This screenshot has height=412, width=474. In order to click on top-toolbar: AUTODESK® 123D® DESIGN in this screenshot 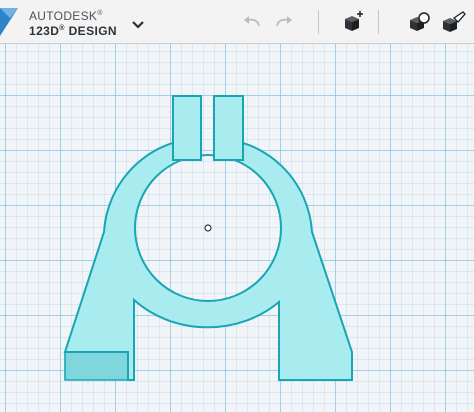, I will do `click(237, 22)`.